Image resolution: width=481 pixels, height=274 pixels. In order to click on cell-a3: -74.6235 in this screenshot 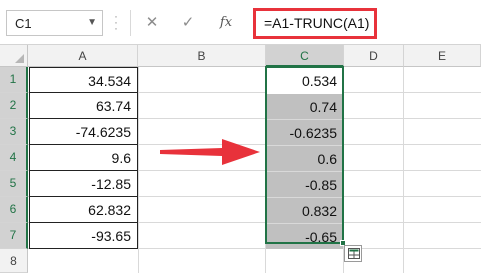, I will do `click(83, 132)`.